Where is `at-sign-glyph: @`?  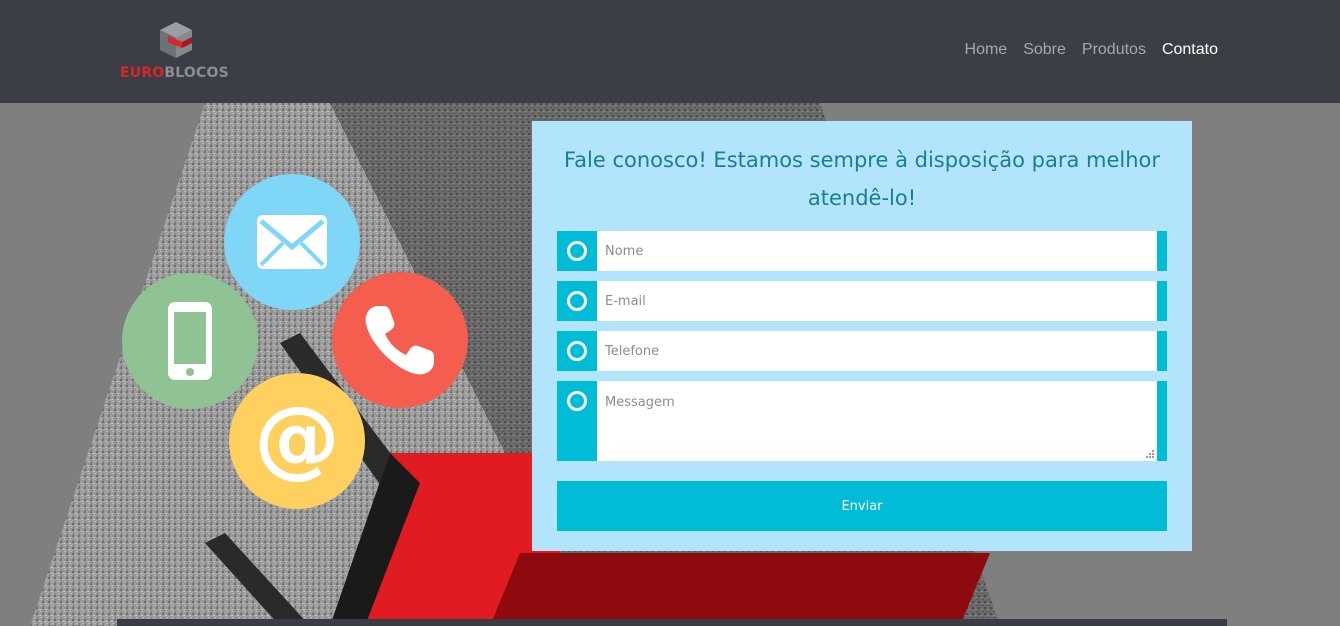
at-sign-glyph: @ is located at coordinates (297, 438).